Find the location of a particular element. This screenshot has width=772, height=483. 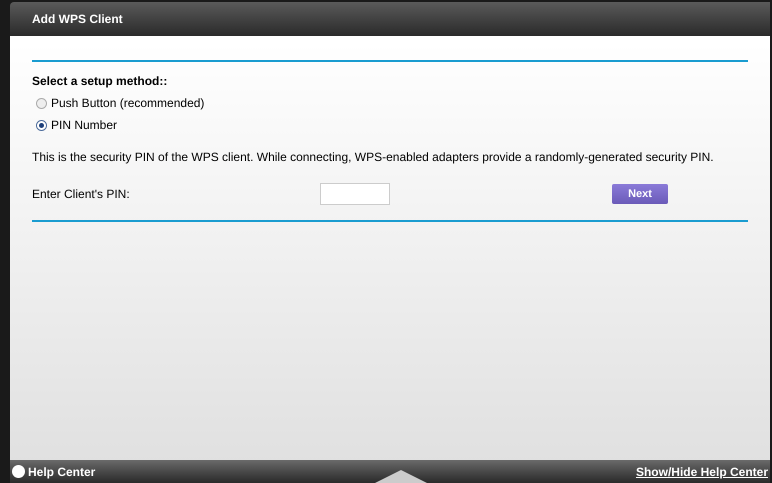

expand-arrow-icon is located at coordinates (401, 475).